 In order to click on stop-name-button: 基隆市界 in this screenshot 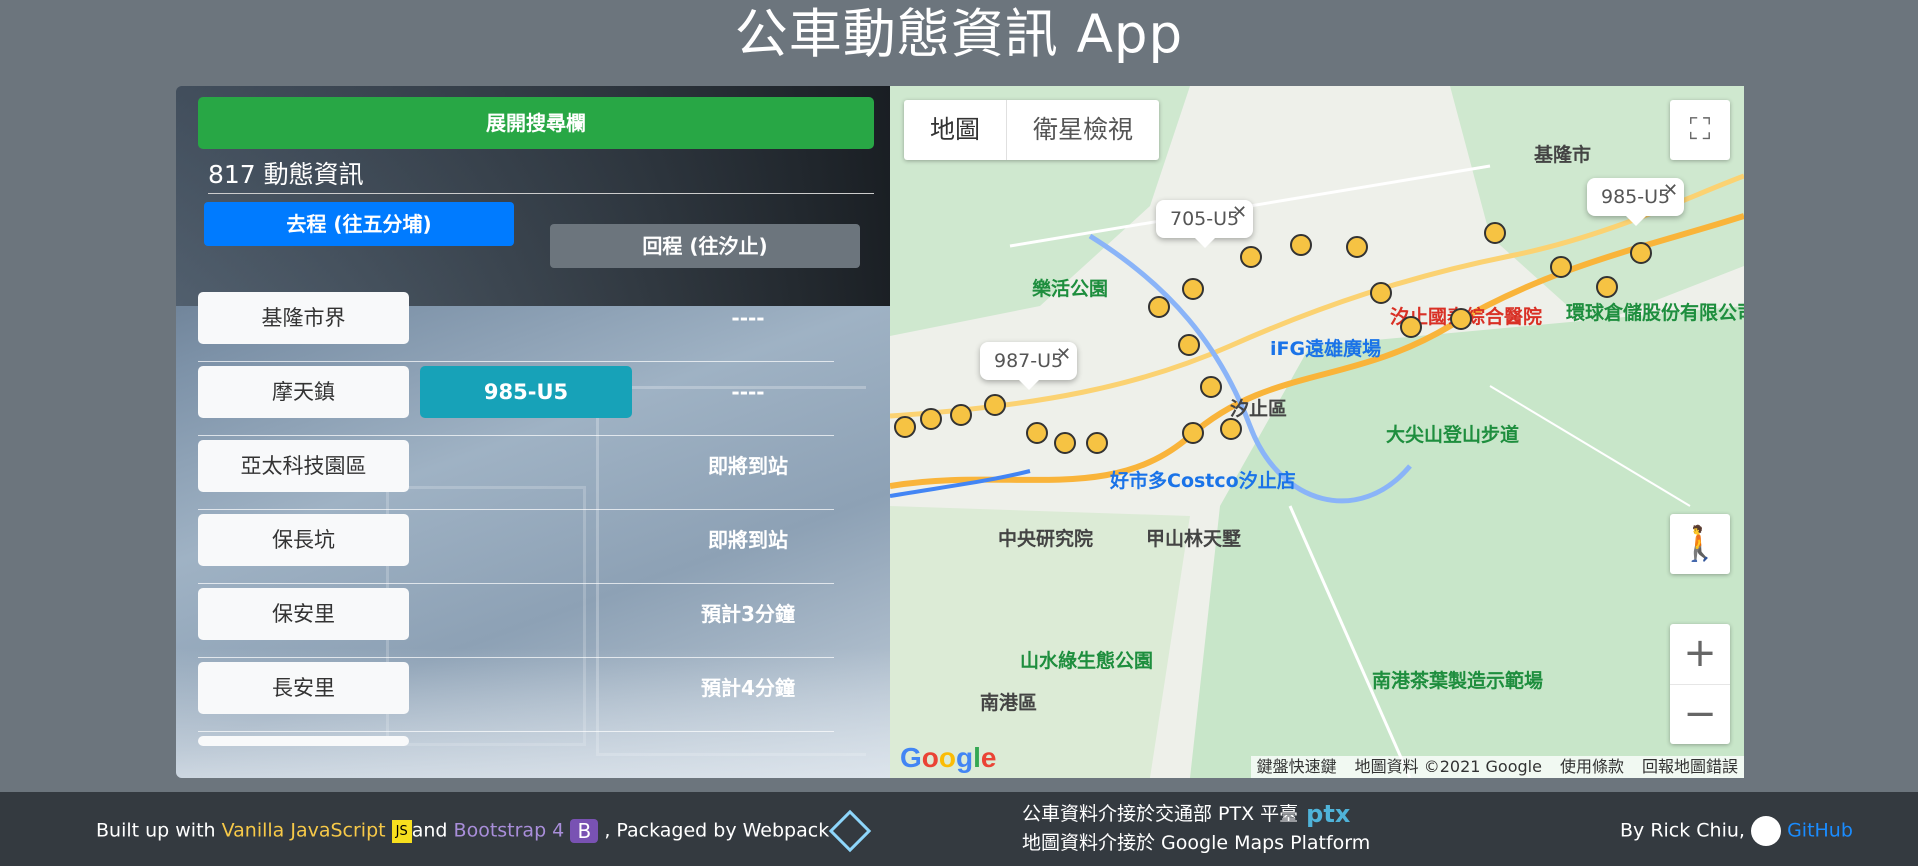, I will do `click(303, 318)`.